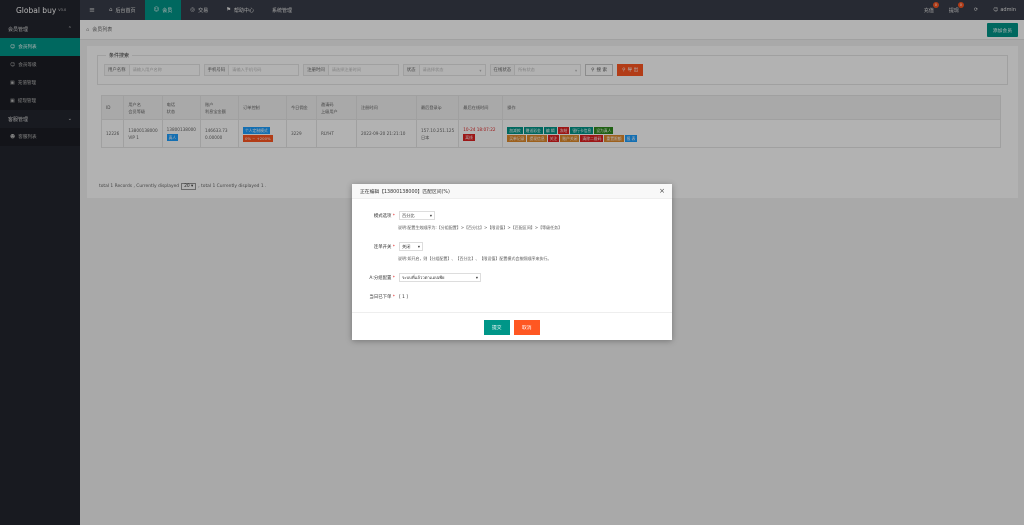 The image size is (1024, 525). Describe the element at coordinates (408, 215) in the screenshot. I see `mode-value: 百分比` at that location.